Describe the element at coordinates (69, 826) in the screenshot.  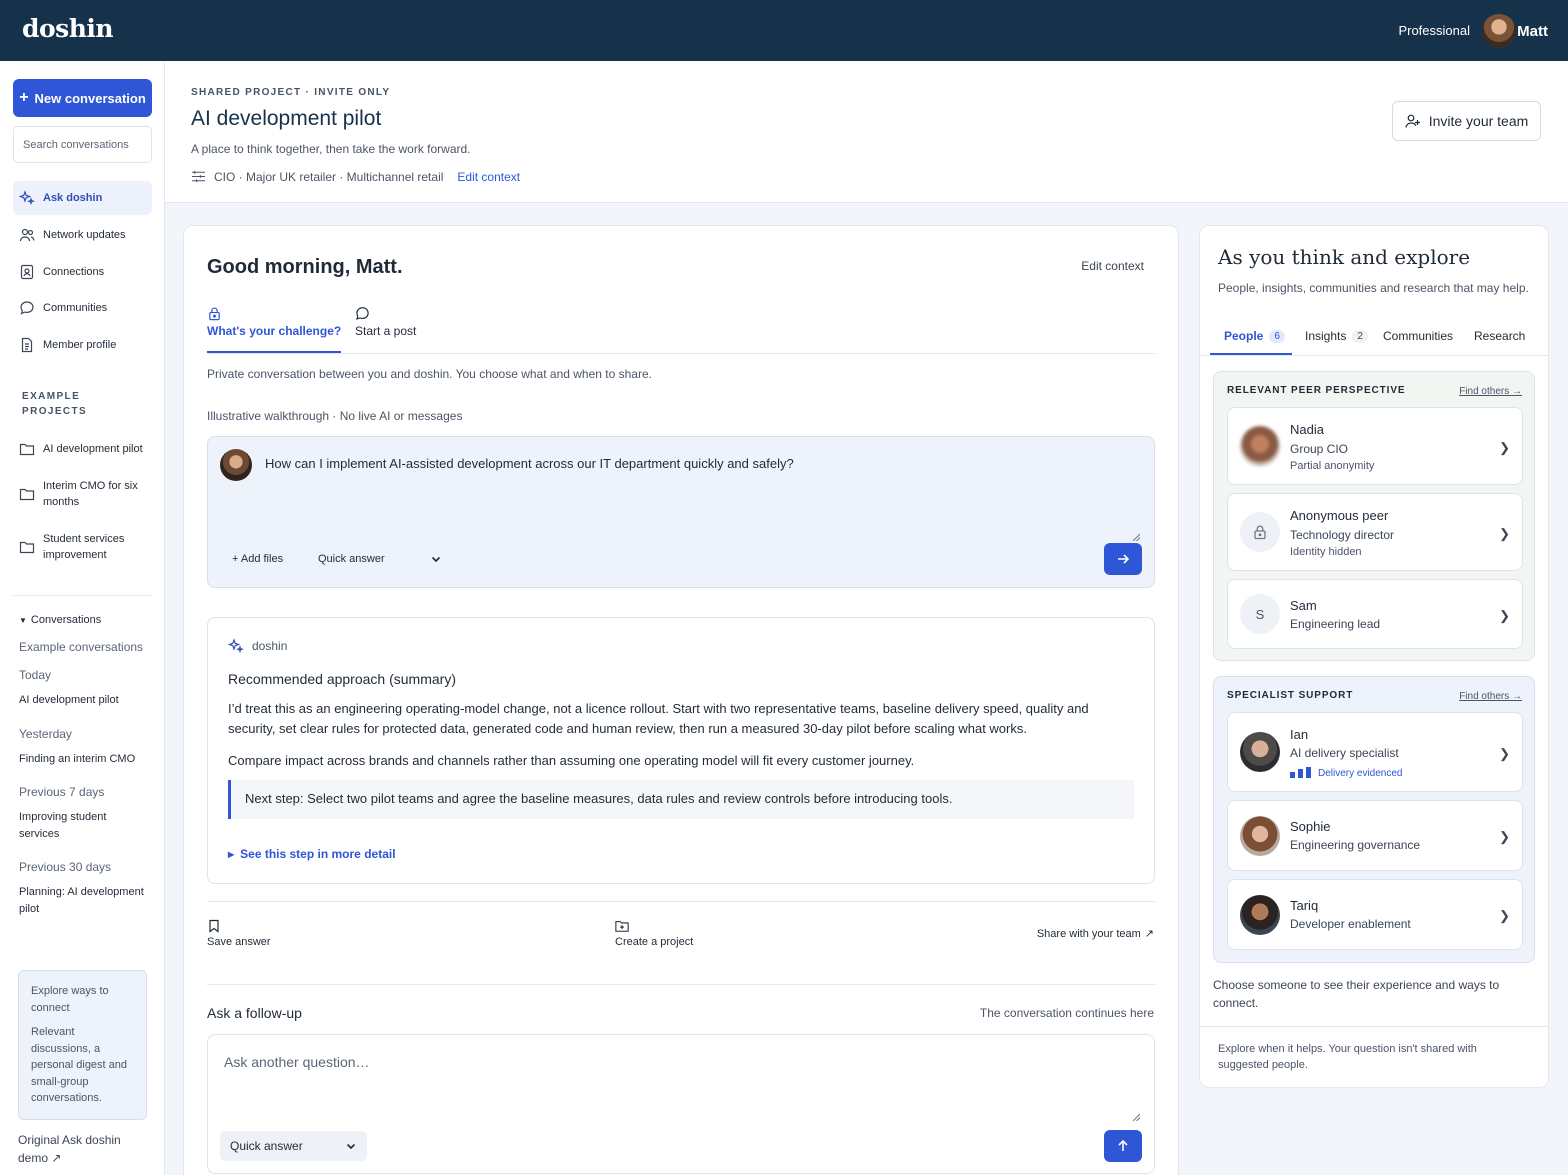
I see `conversation-link: Improving student services` at that location.